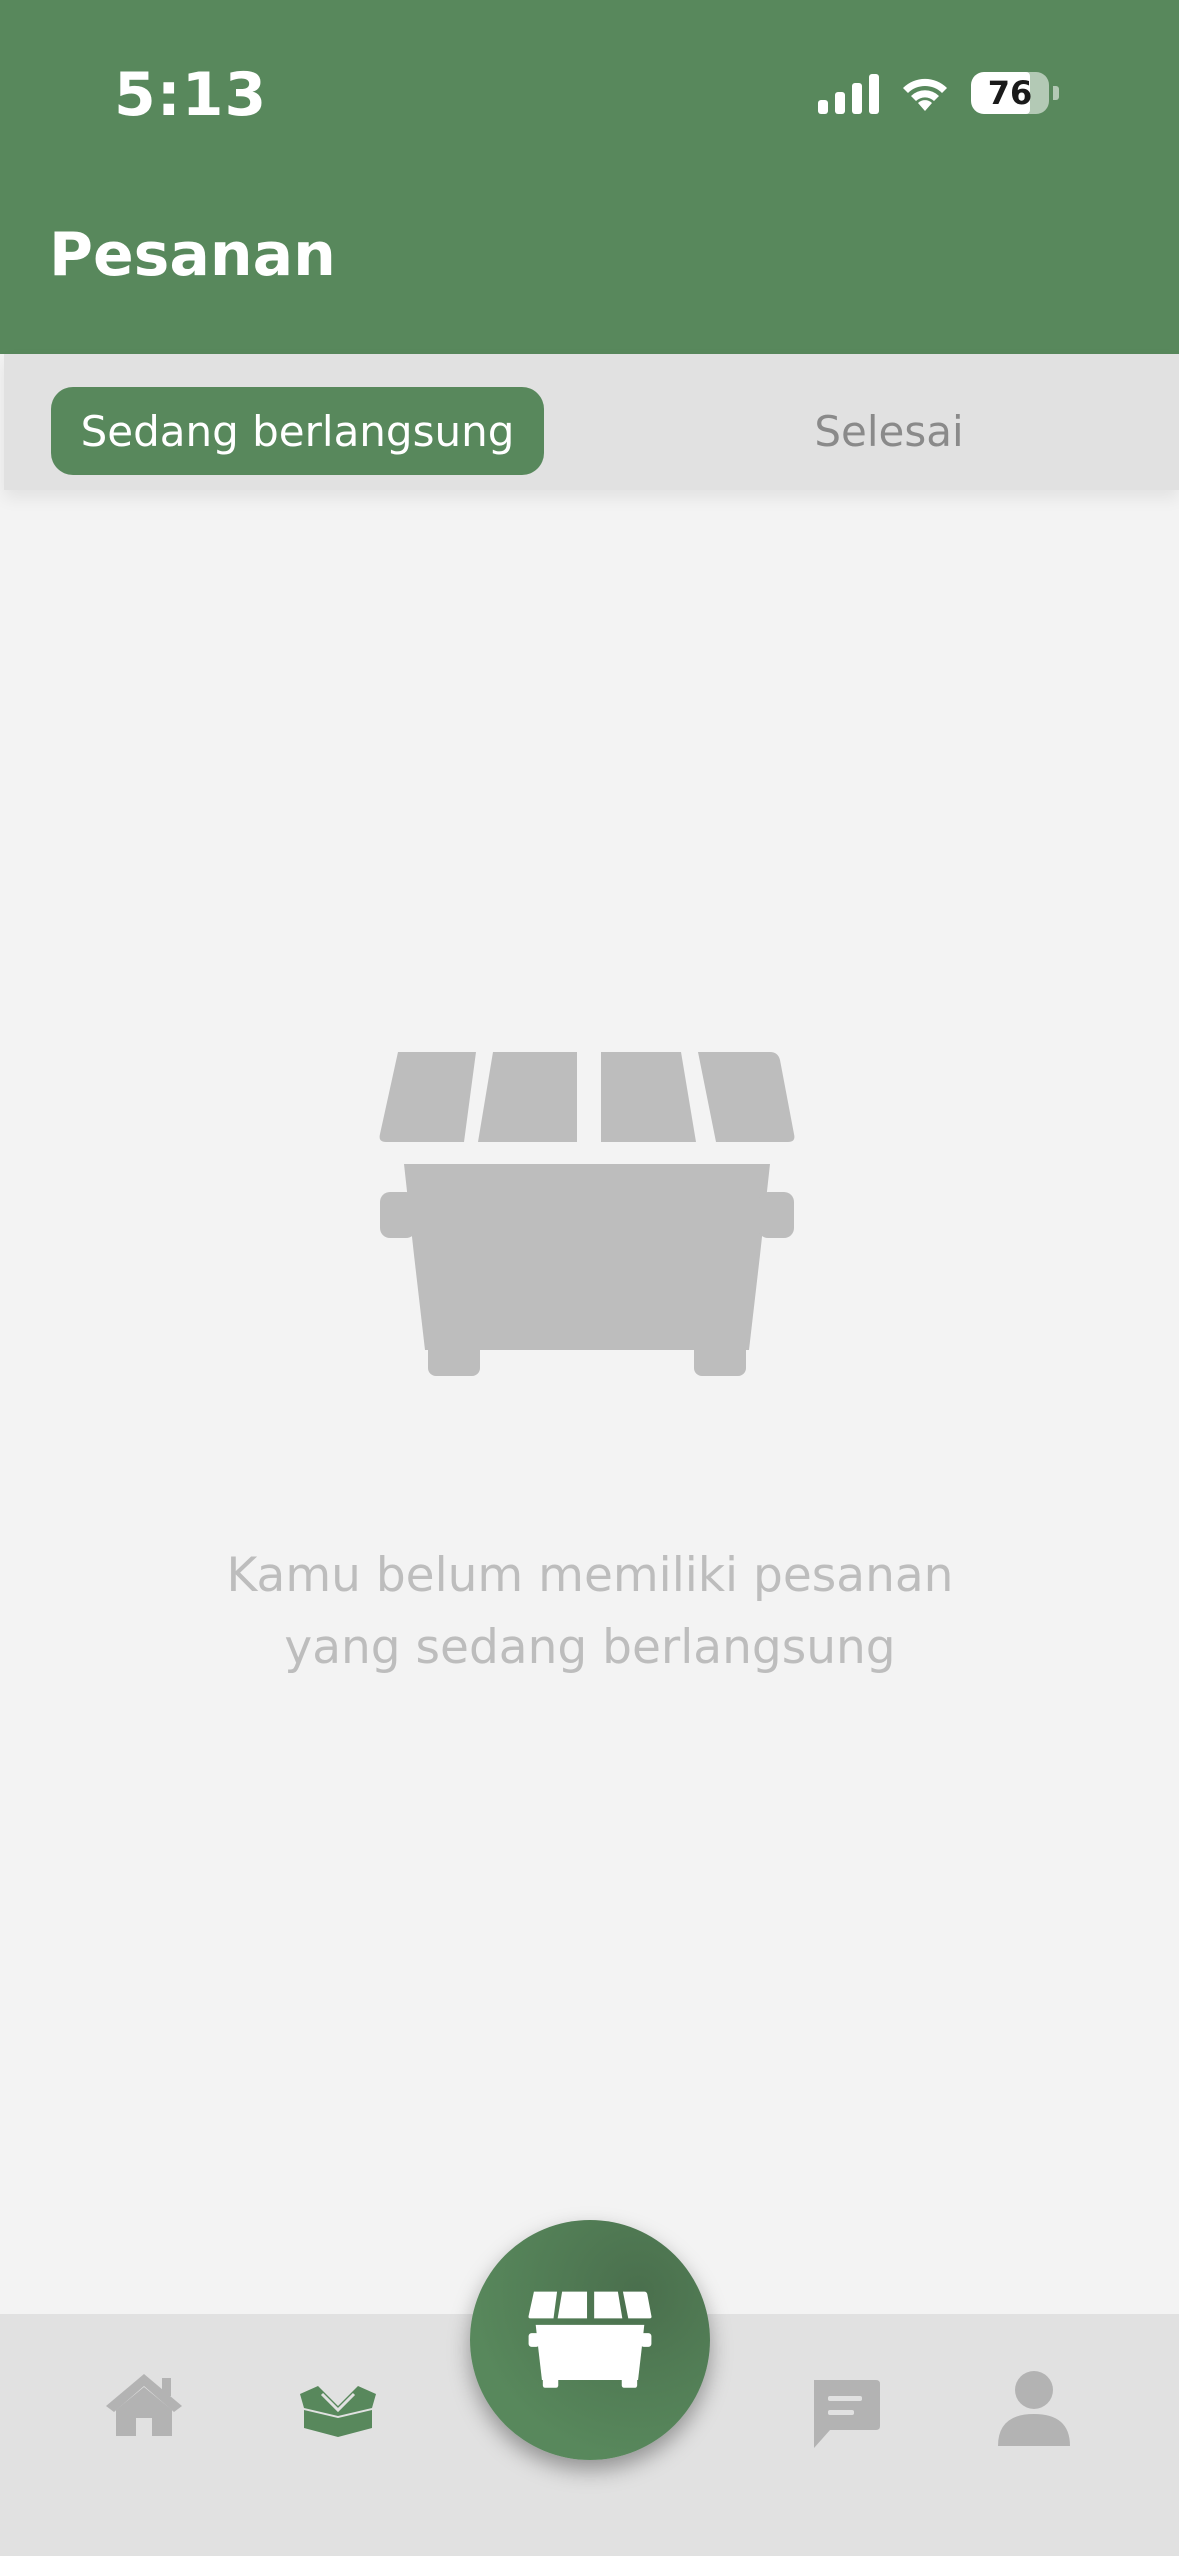 This screenshot has width=1179, height=2556. Describe the element at coordinates (889, 431) in the screenshot. I see `tab-completed: Selesai` at that location.